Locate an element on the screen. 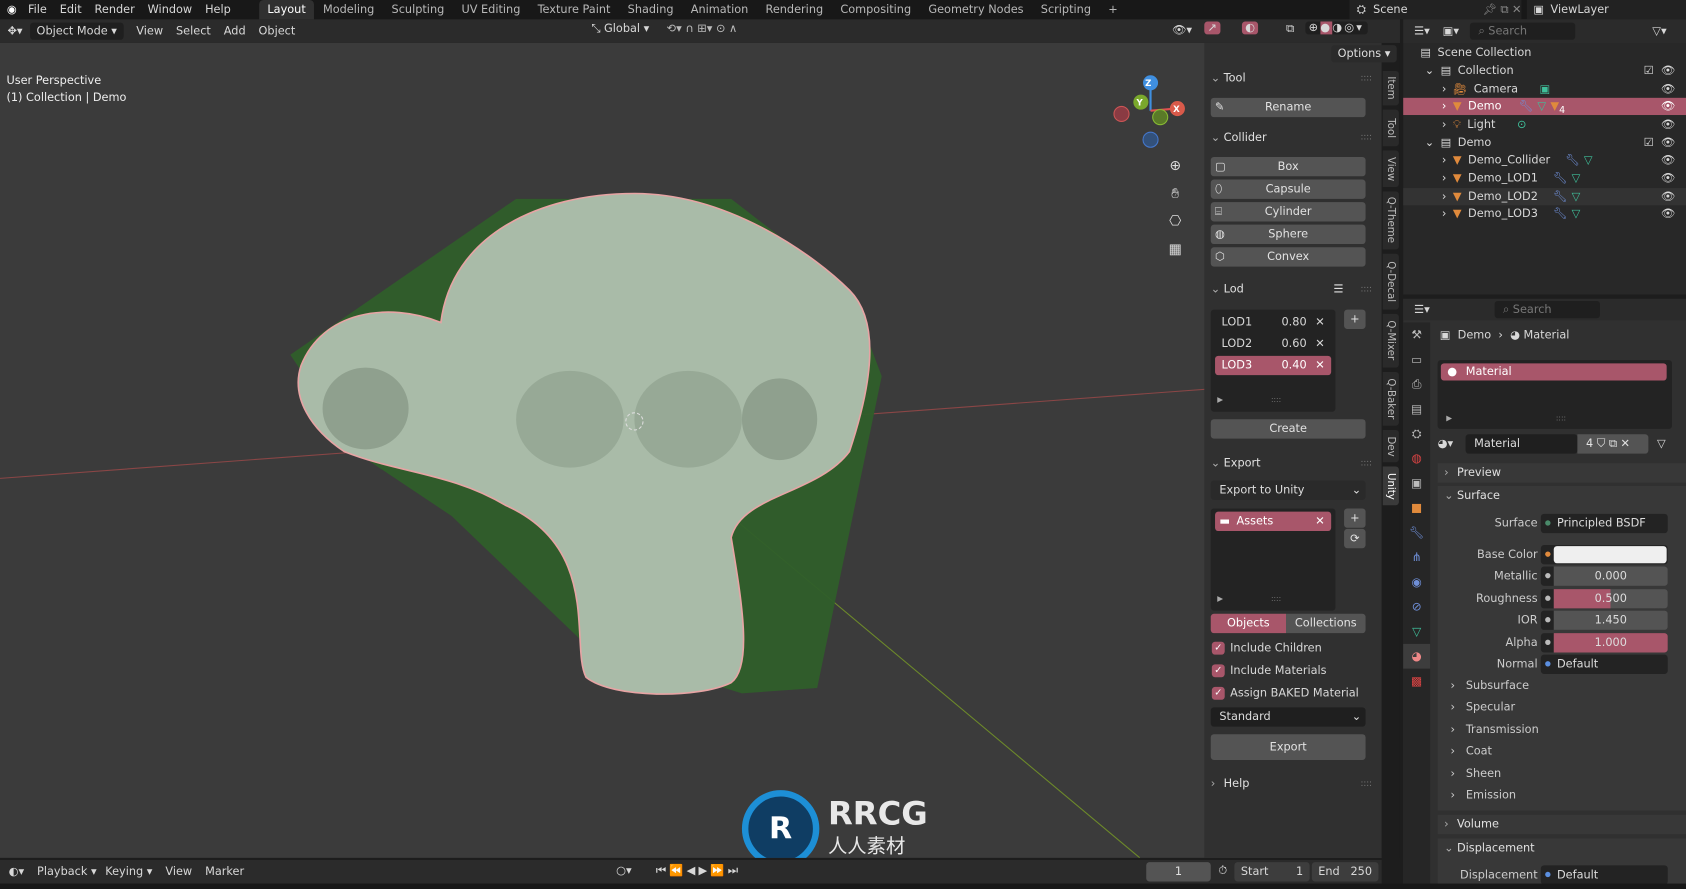 This screenshot has width=1686, height=889. next-keyframe-icon: ⏩ is located at coordinates (718, 870).